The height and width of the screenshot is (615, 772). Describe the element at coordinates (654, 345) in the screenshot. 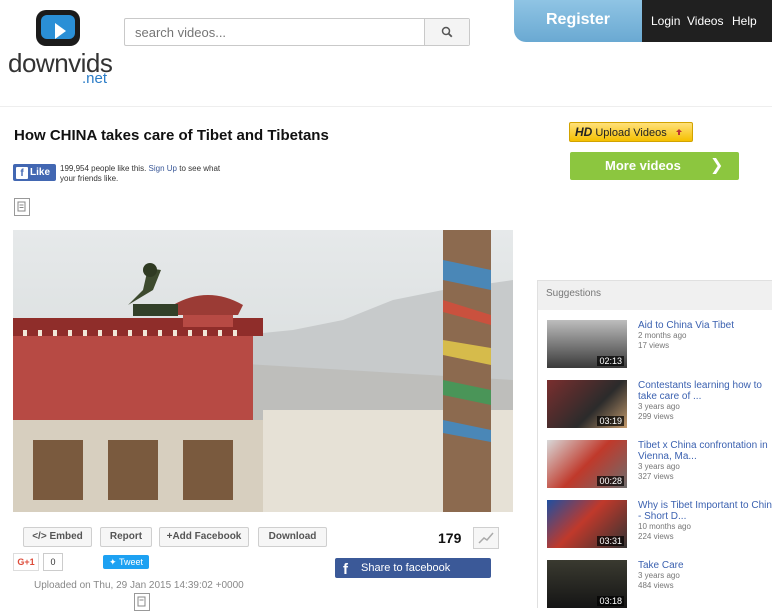

I see `suggestion-views: 17 views` at that location.